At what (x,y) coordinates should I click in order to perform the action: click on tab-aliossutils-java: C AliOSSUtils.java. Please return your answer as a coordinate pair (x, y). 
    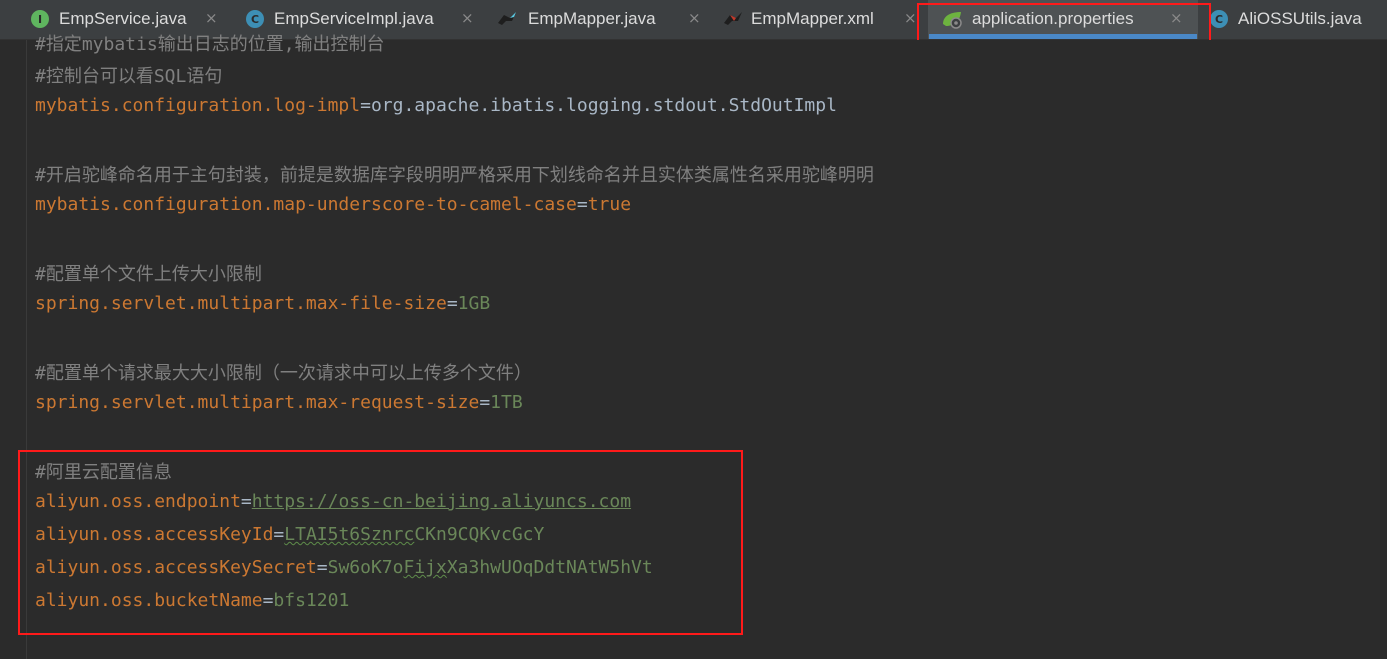
    Looking at the image, I should click on (1292, 19).